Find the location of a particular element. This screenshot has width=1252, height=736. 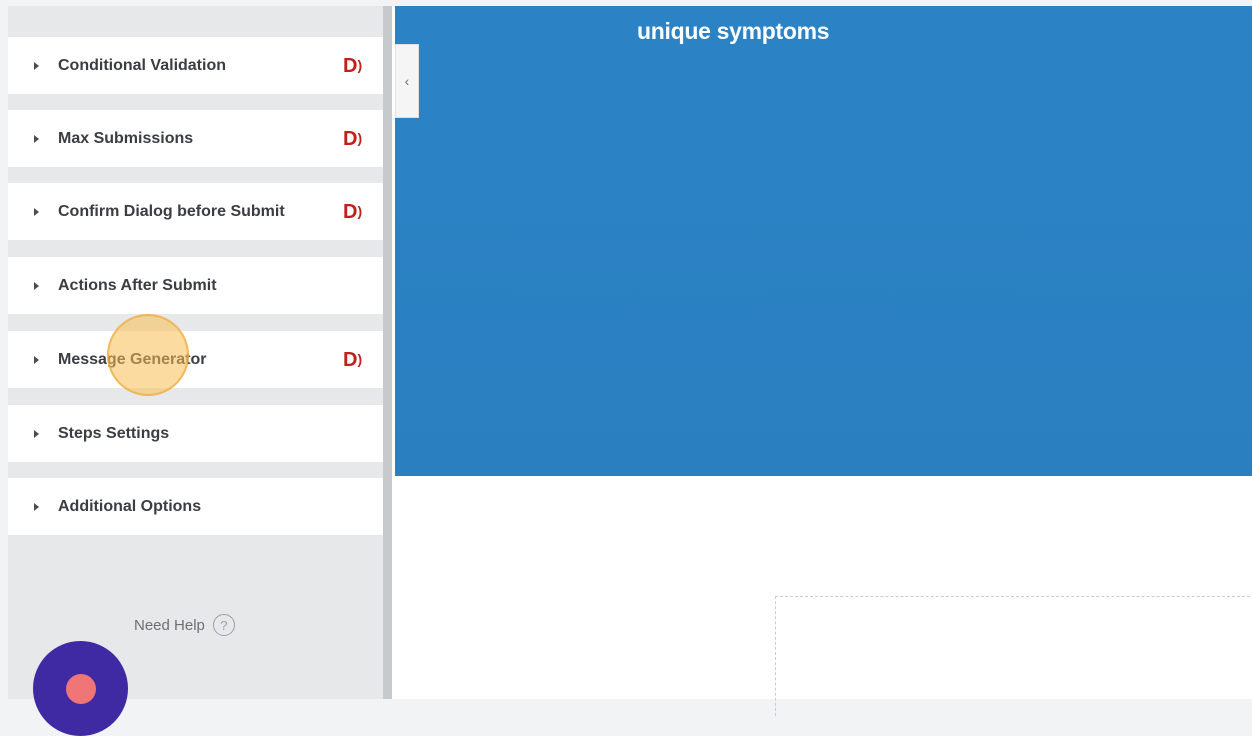

chevron-left-icon: ‹ is located at coordinates (407, 81).